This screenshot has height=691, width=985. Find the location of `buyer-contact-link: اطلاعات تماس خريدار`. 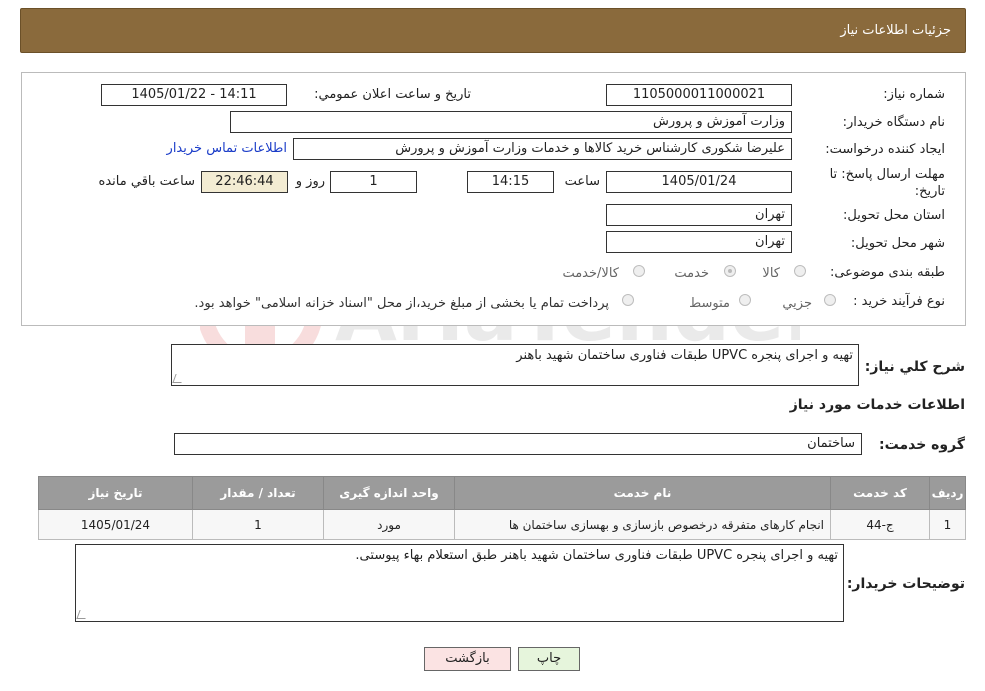

buyer-contact-link: اطلاعات تماس خريدار is located at coordinates (227, 148).